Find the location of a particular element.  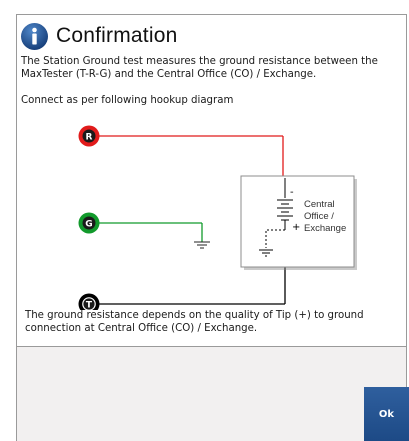

ok-button: Ok is located at coordinates (386, 414).